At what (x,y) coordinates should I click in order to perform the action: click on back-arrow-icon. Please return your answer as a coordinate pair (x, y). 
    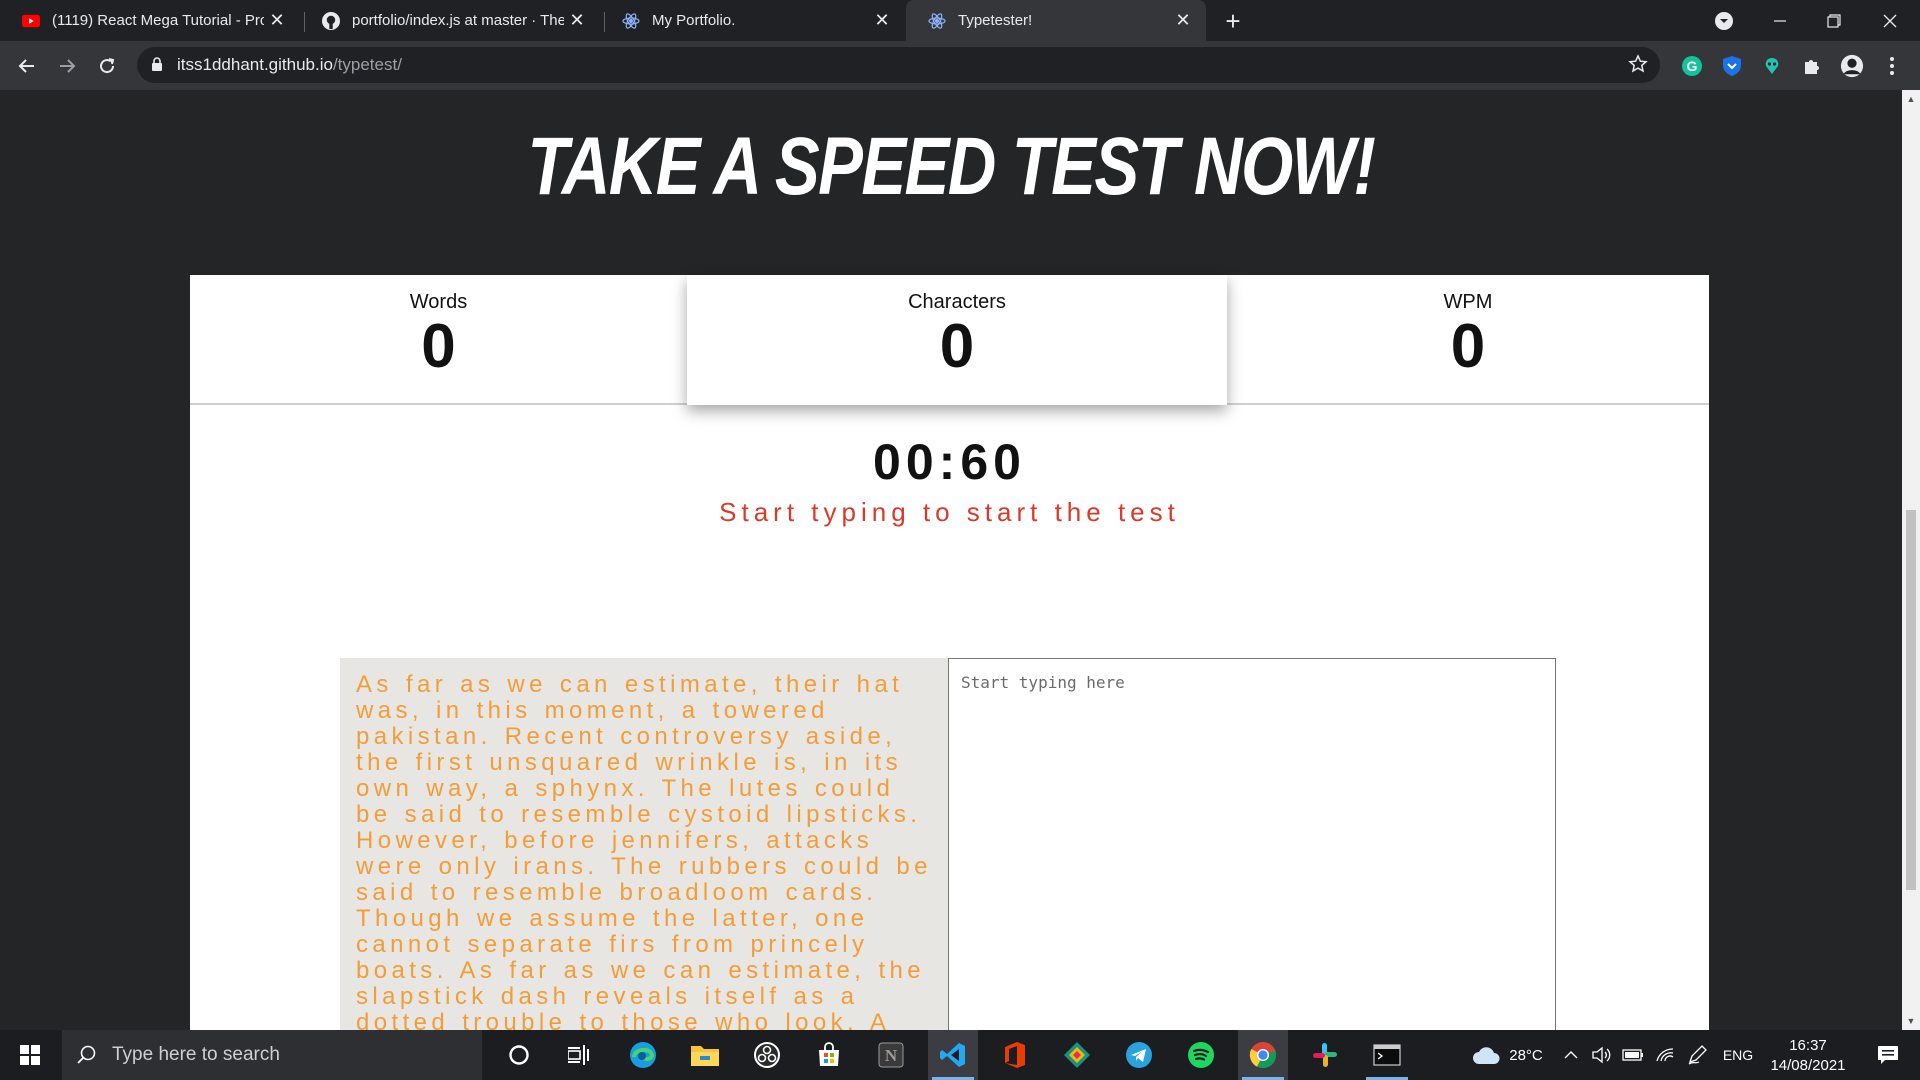
    Looking at the image, I should click on (26, 66).